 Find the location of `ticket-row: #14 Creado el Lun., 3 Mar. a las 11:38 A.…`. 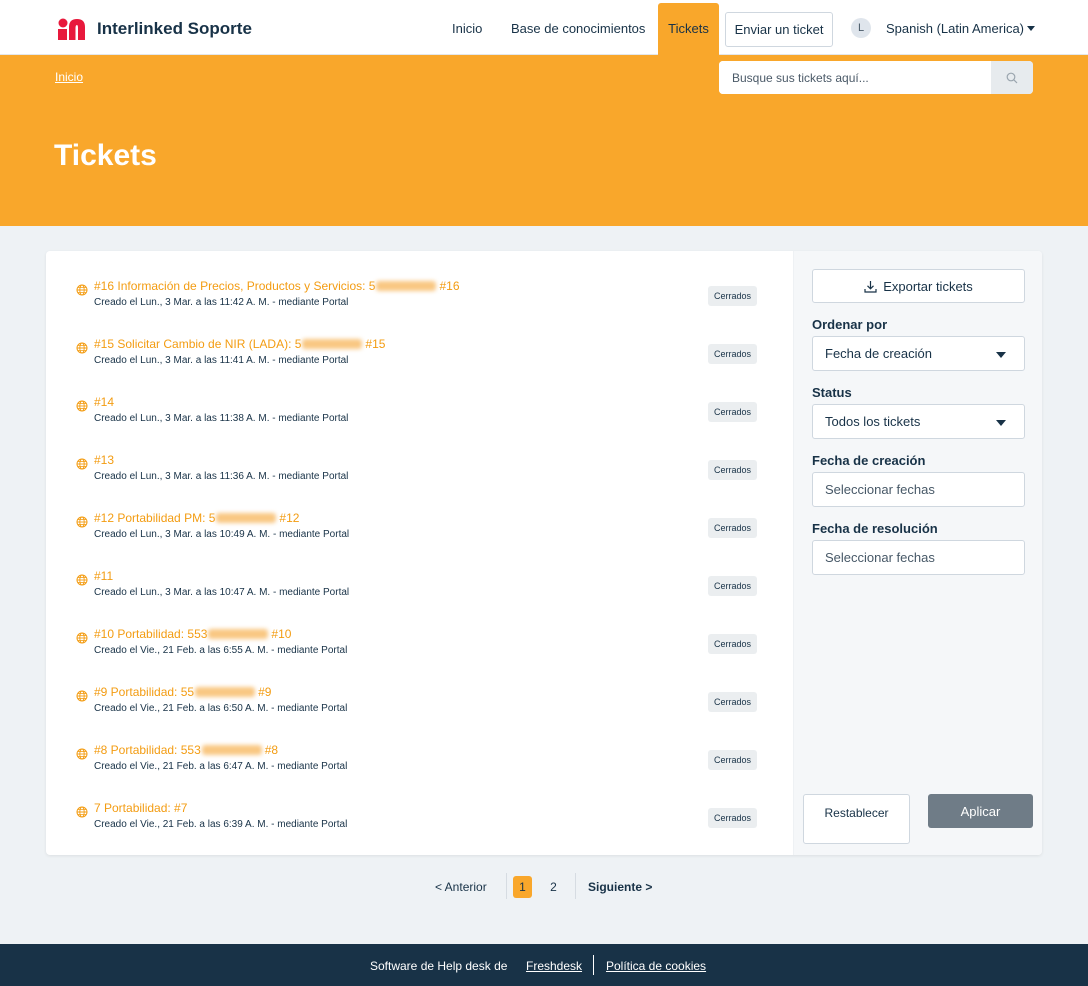

ticket-row: #14 Creado el Lun., 3 Mar. a las 11:38 A.… is located at coordinates (419, 415).